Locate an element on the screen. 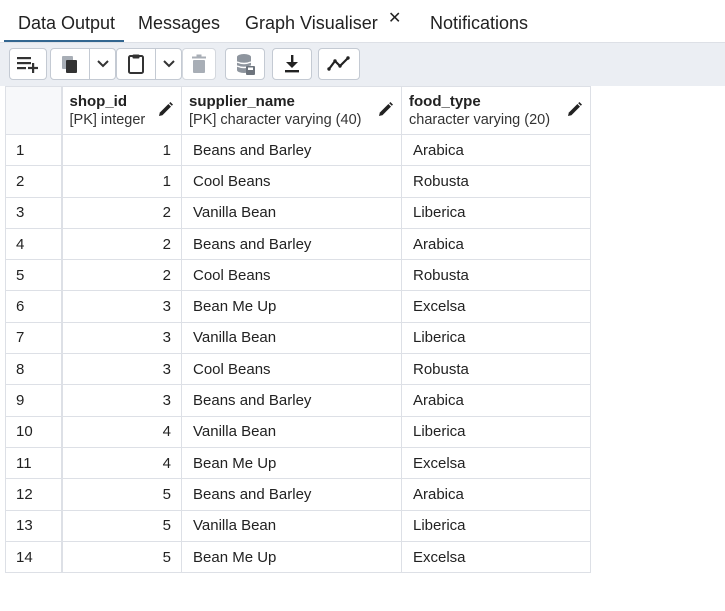 The height and width of the screenshot is (611, 725). tab-notifications: Notifications is located at coordinates (479, 21).